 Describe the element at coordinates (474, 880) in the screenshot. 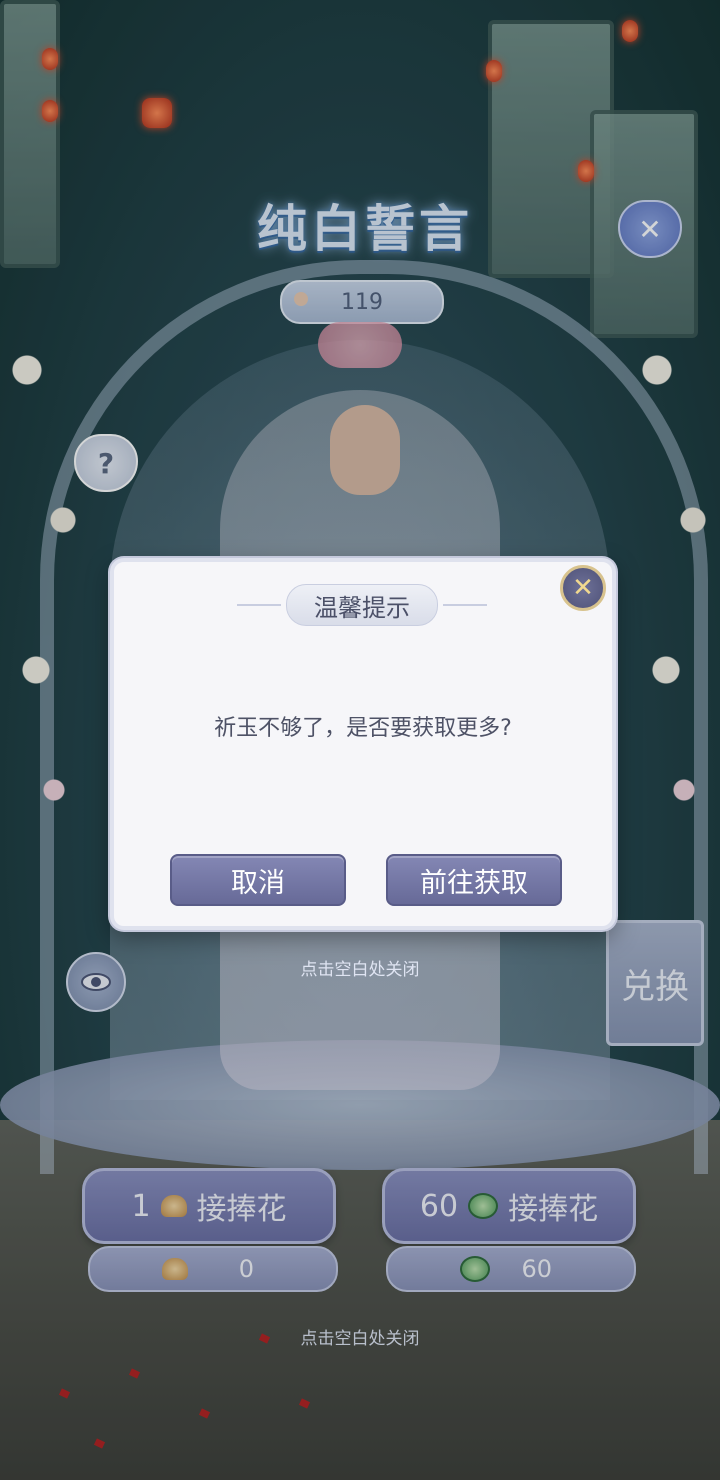

I see `go-get-button: 前往获取` at that location.